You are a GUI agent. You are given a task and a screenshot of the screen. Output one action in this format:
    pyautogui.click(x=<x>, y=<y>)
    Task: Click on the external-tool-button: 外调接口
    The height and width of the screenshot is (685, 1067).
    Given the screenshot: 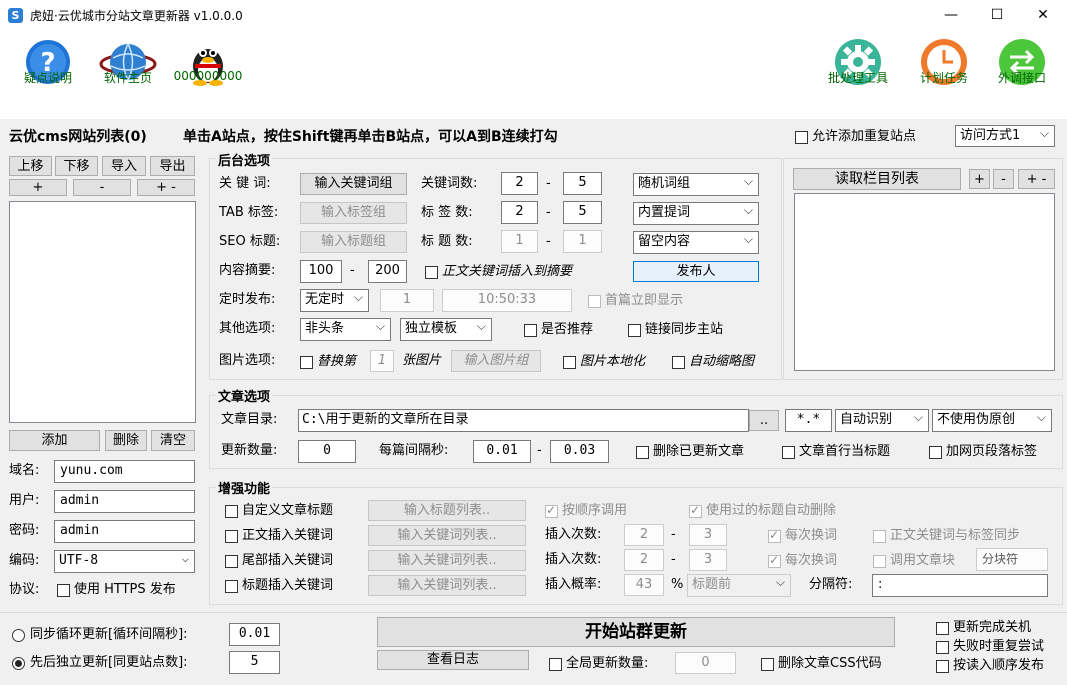 What is the action you would take?
    pyautogui.click(x=1022, y=59)
    